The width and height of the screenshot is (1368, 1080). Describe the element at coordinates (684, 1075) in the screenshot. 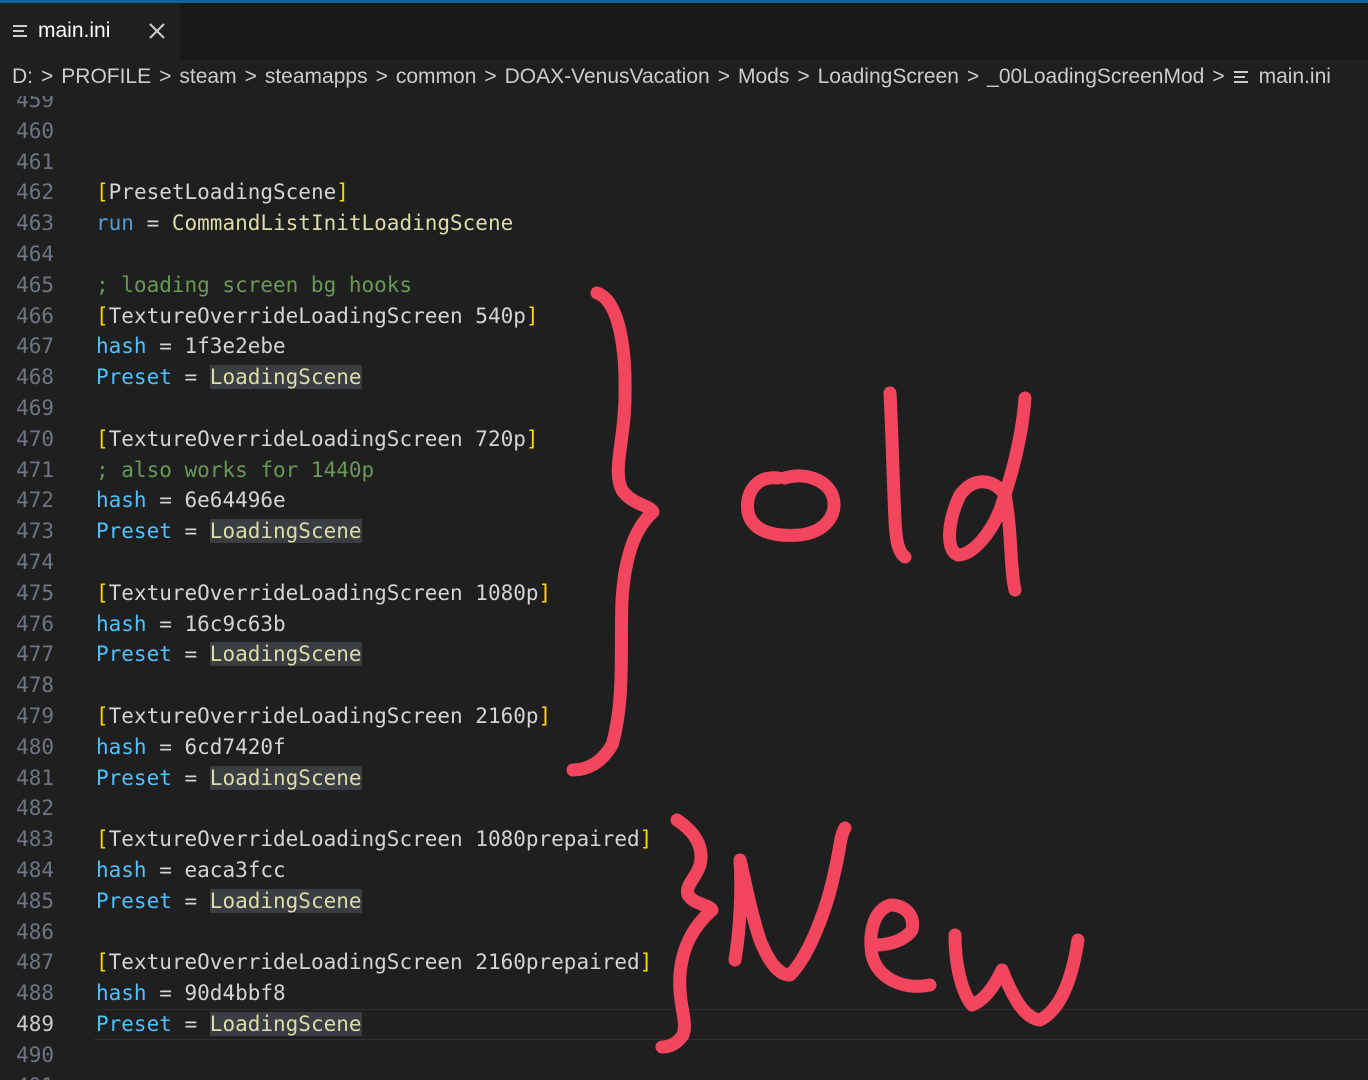

I see `code-line: 491` at that location.